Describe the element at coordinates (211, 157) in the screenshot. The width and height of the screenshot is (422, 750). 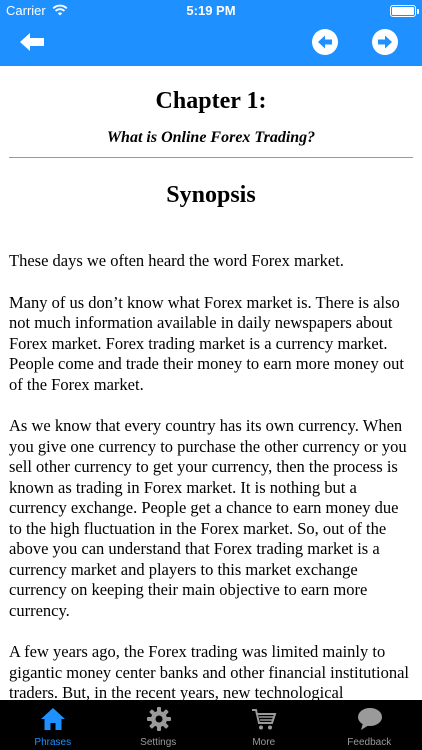
I see `divider` at that location.